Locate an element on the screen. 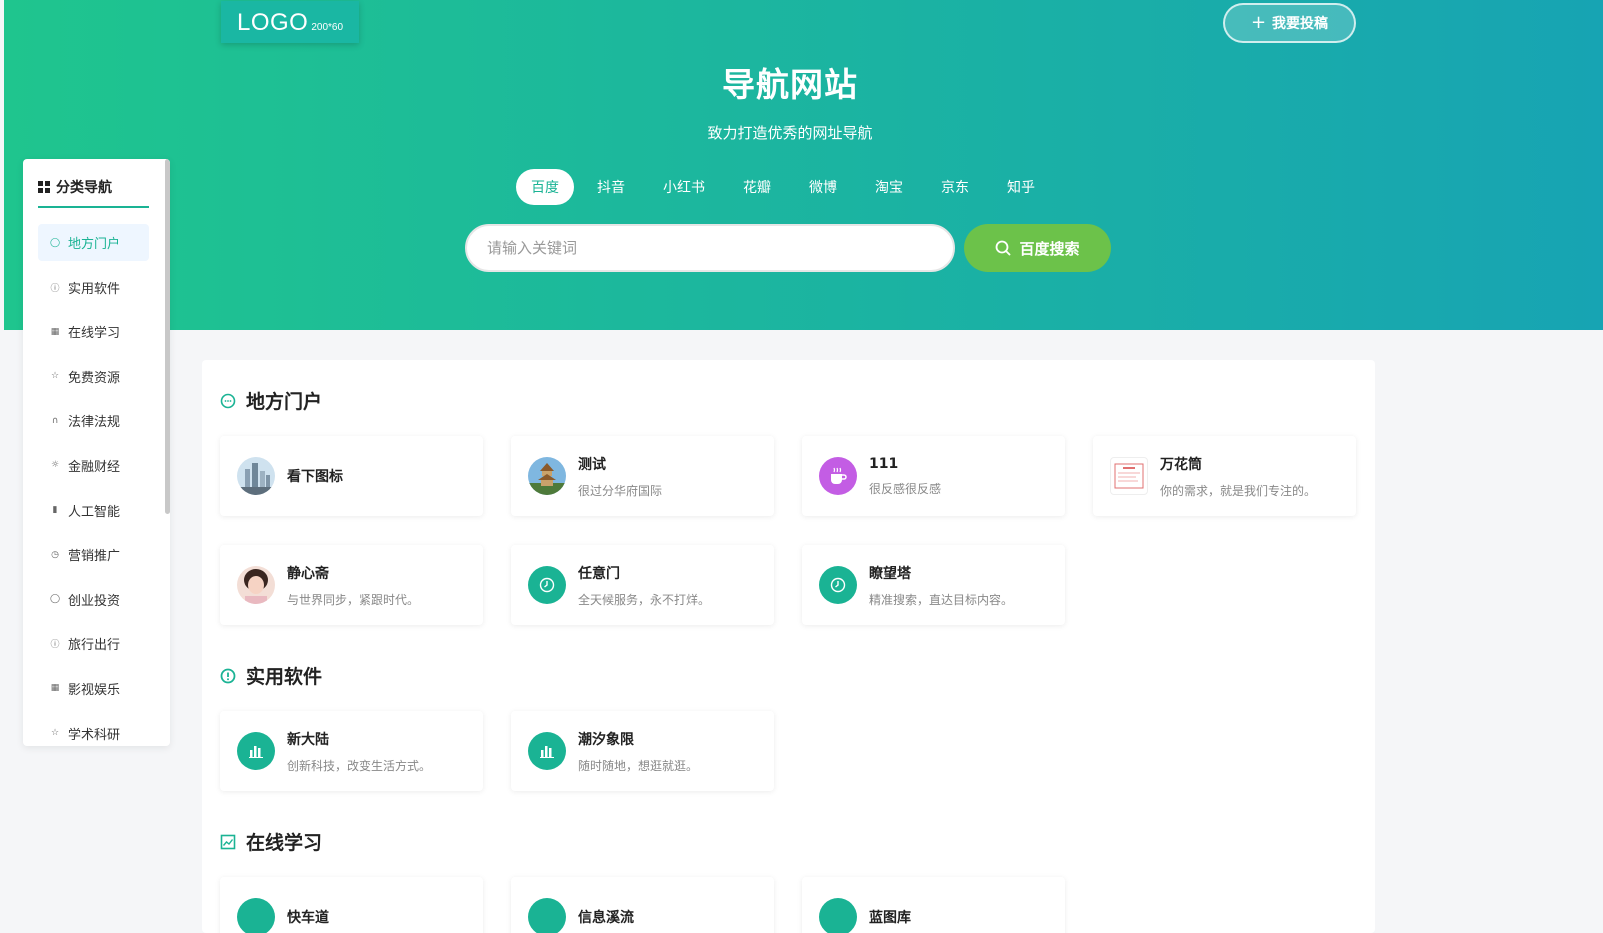  document-thumb is located at coordinates (1129, 476).